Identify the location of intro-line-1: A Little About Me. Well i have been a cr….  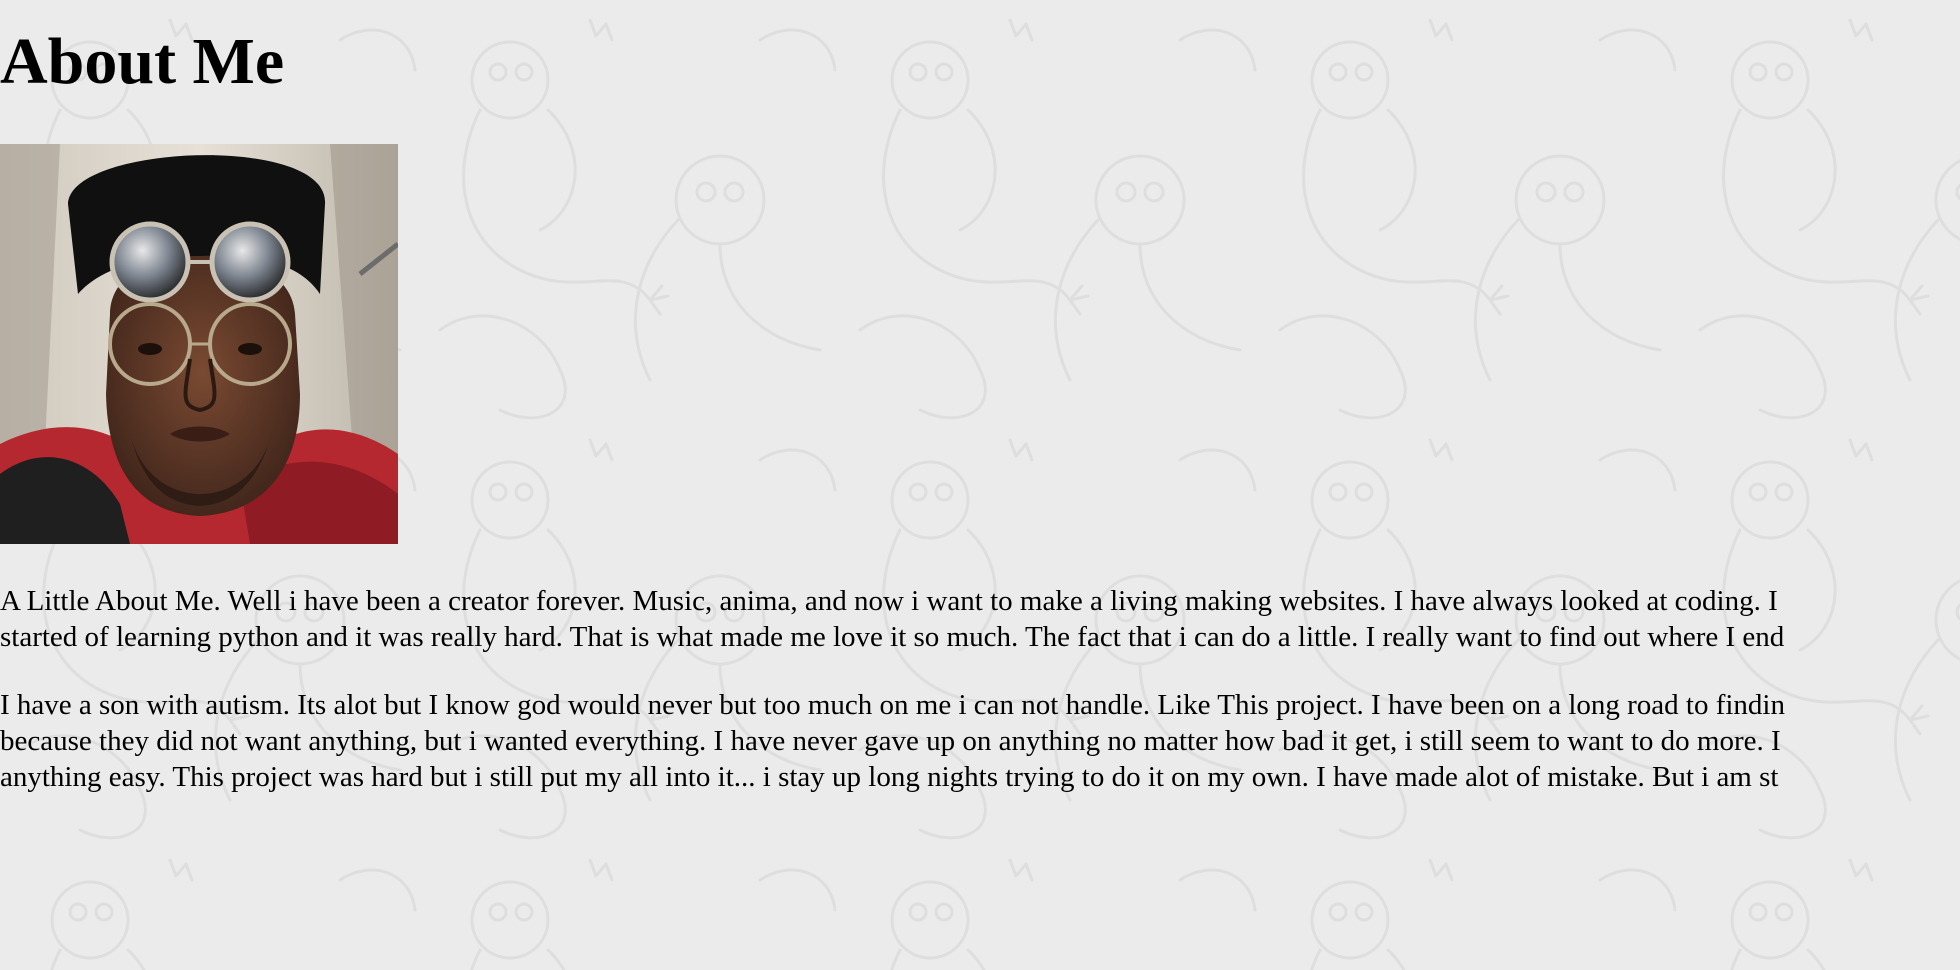
(889, 601).